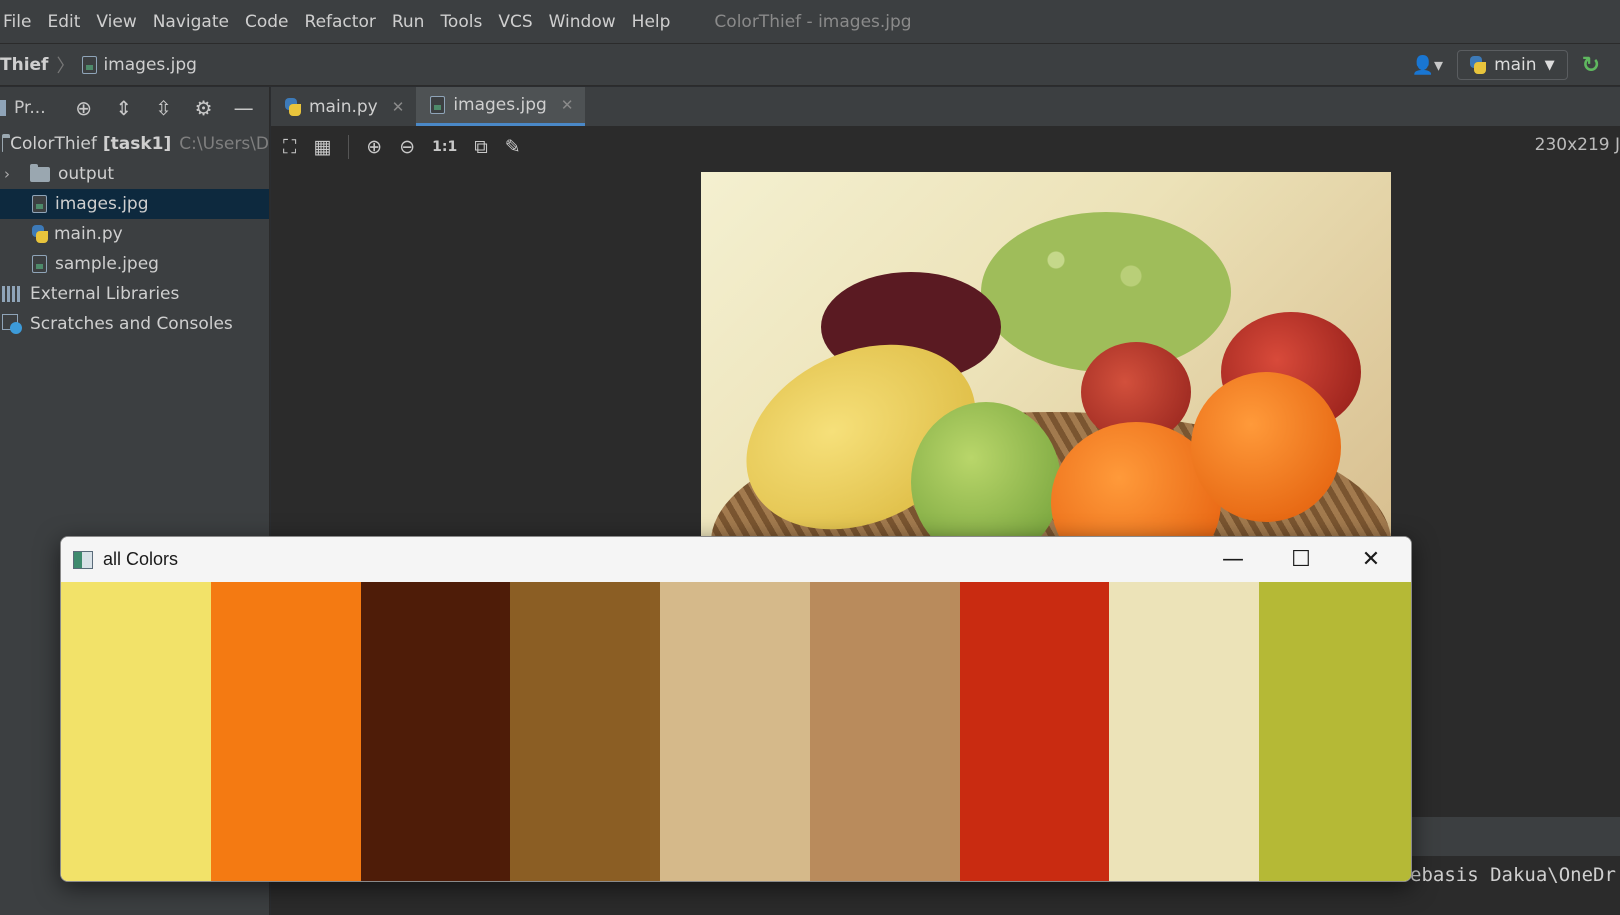  Describe the element at coordinates (141, 559) in the screenshot. I see `window-title: all Colors` at that location.